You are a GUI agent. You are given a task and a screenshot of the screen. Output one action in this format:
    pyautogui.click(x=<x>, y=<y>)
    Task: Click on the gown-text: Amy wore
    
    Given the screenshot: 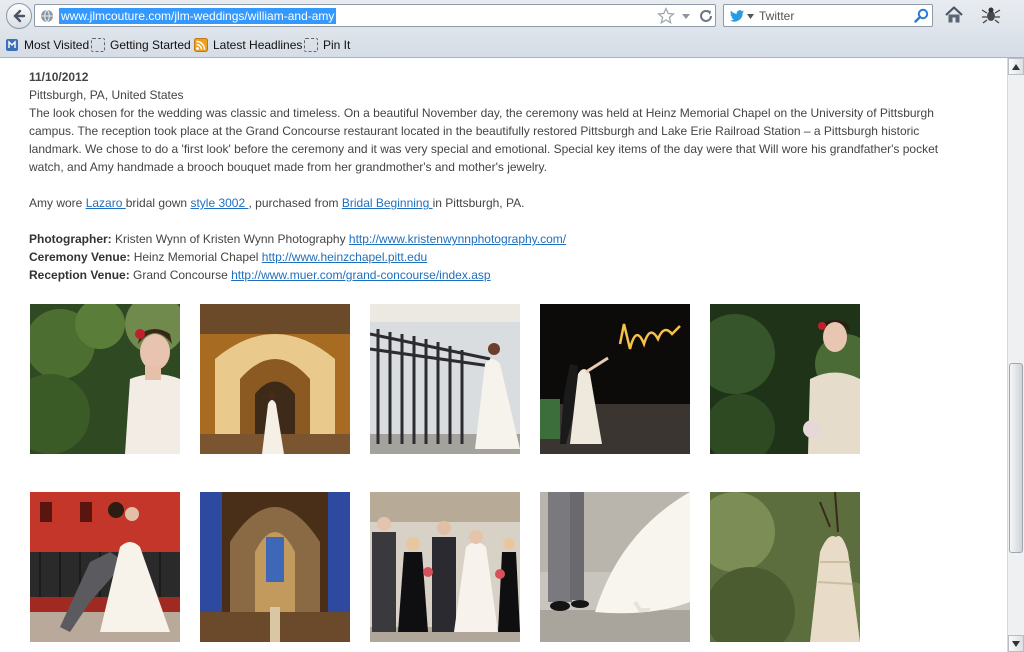 What is the action you would take?
    pyautogui.click(x=57, y=203)
    